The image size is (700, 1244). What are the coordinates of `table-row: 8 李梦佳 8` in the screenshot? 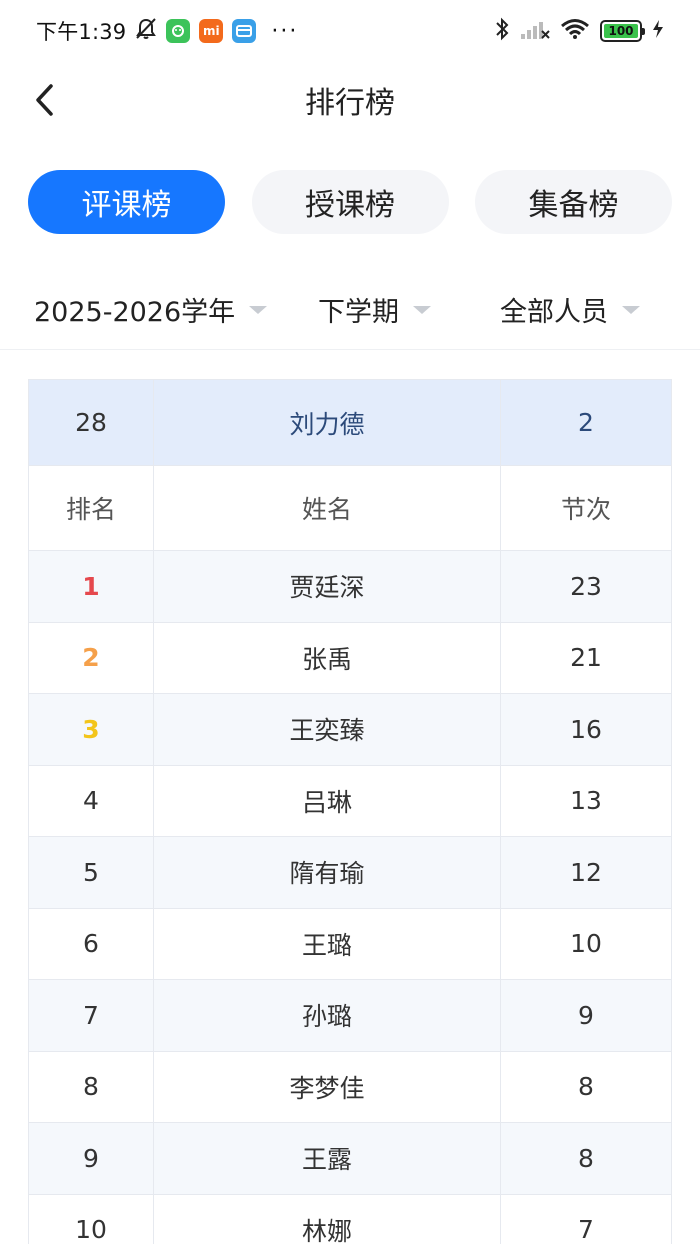 It's located at (350, 1087).